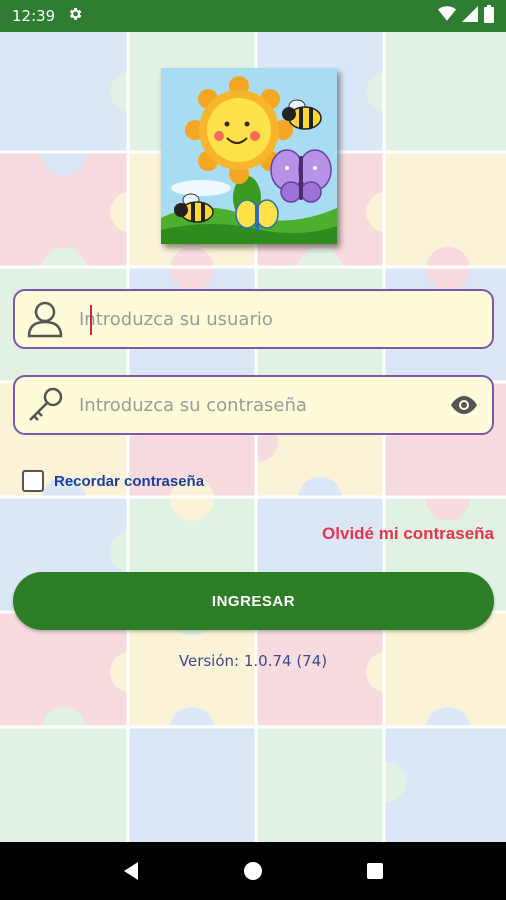 This screenshot has width=506, height=900. I want to click on username-input, so click(283, 319).